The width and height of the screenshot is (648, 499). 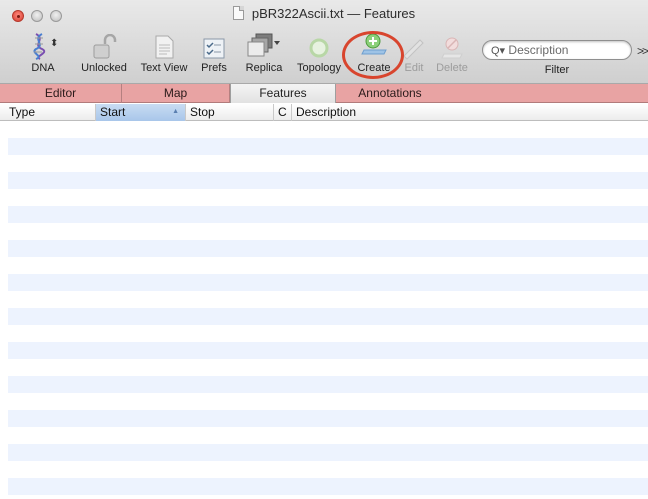 What do you see at coordinates (557, 70) in the screenshot?
I see `filter-label: Filter` at bounding box center [557, 70].